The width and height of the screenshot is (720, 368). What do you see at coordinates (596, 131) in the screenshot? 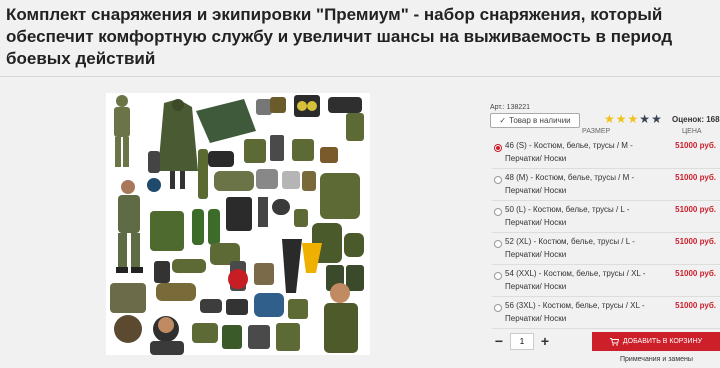
I see `column-header-size: РАЗМЕР` at bounding box center [596, 131].